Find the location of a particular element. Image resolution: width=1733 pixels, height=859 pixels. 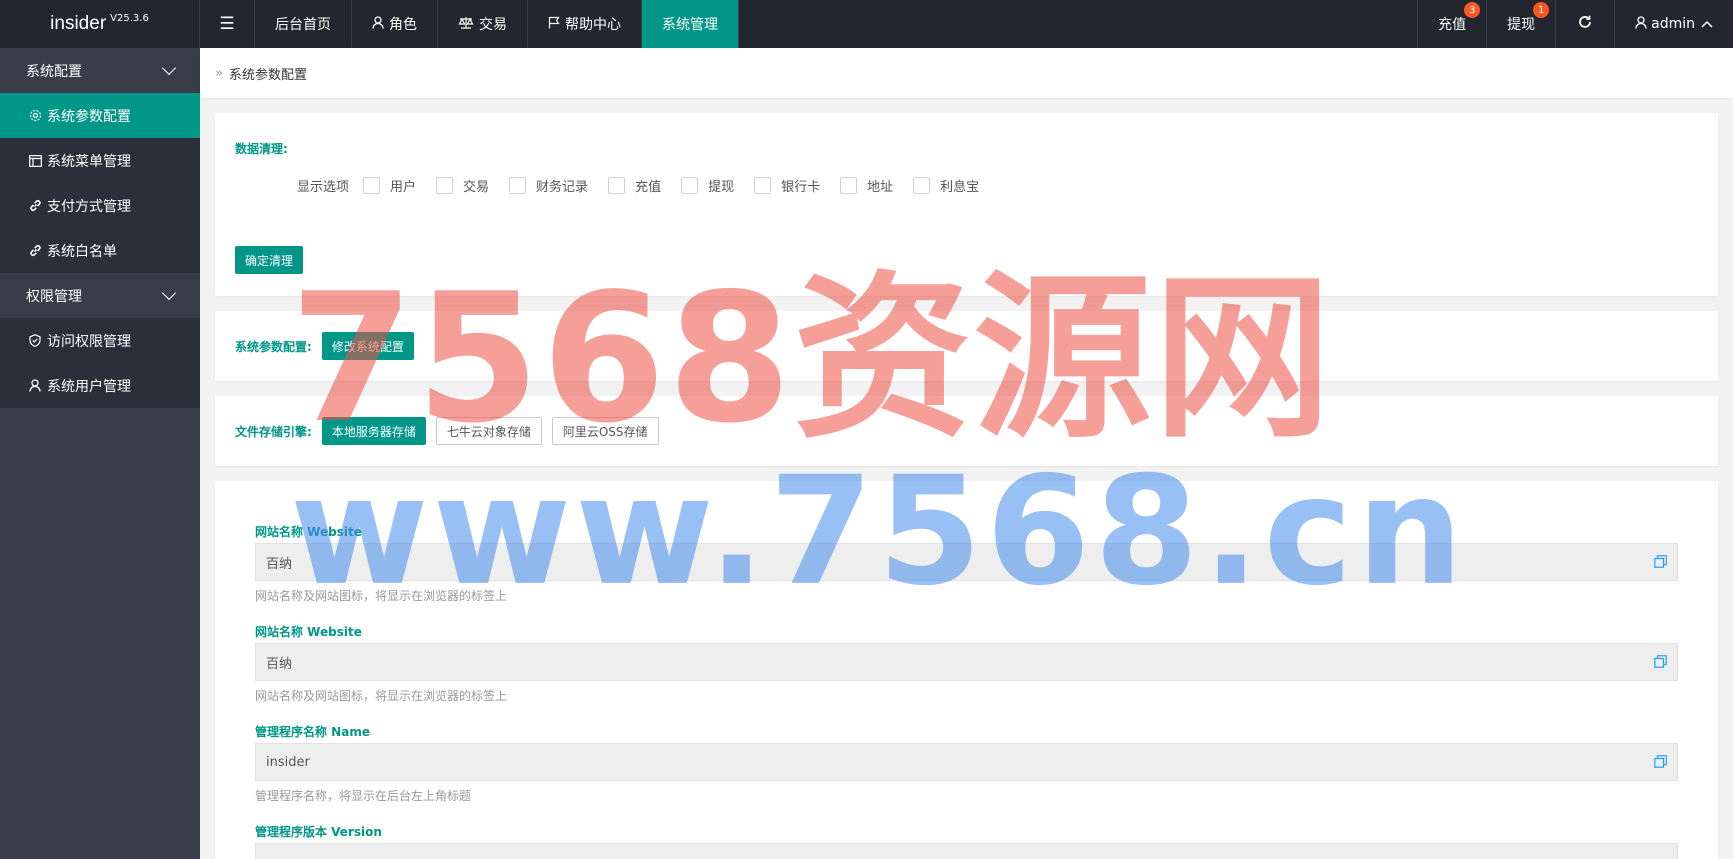

gear-icon is located at coordinates (35, 115).